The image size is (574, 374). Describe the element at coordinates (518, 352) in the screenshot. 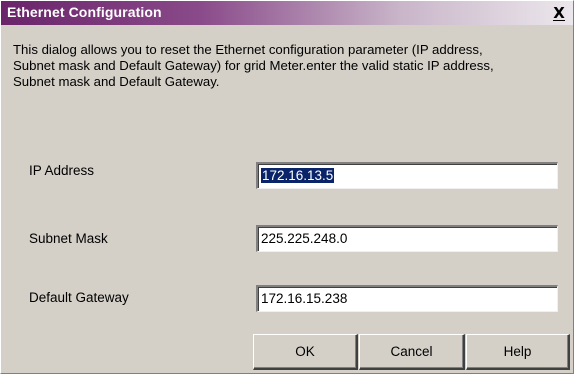

I see `help-button: Help` at that location.